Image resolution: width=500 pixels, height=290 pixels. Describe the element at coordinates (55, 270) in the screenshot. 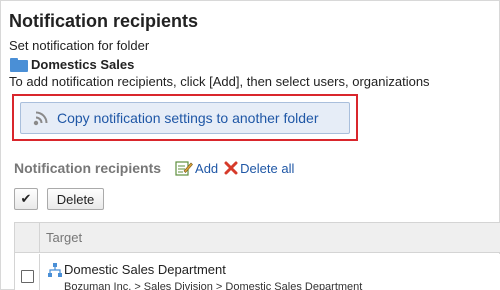

I see `organization-icon` at that location.